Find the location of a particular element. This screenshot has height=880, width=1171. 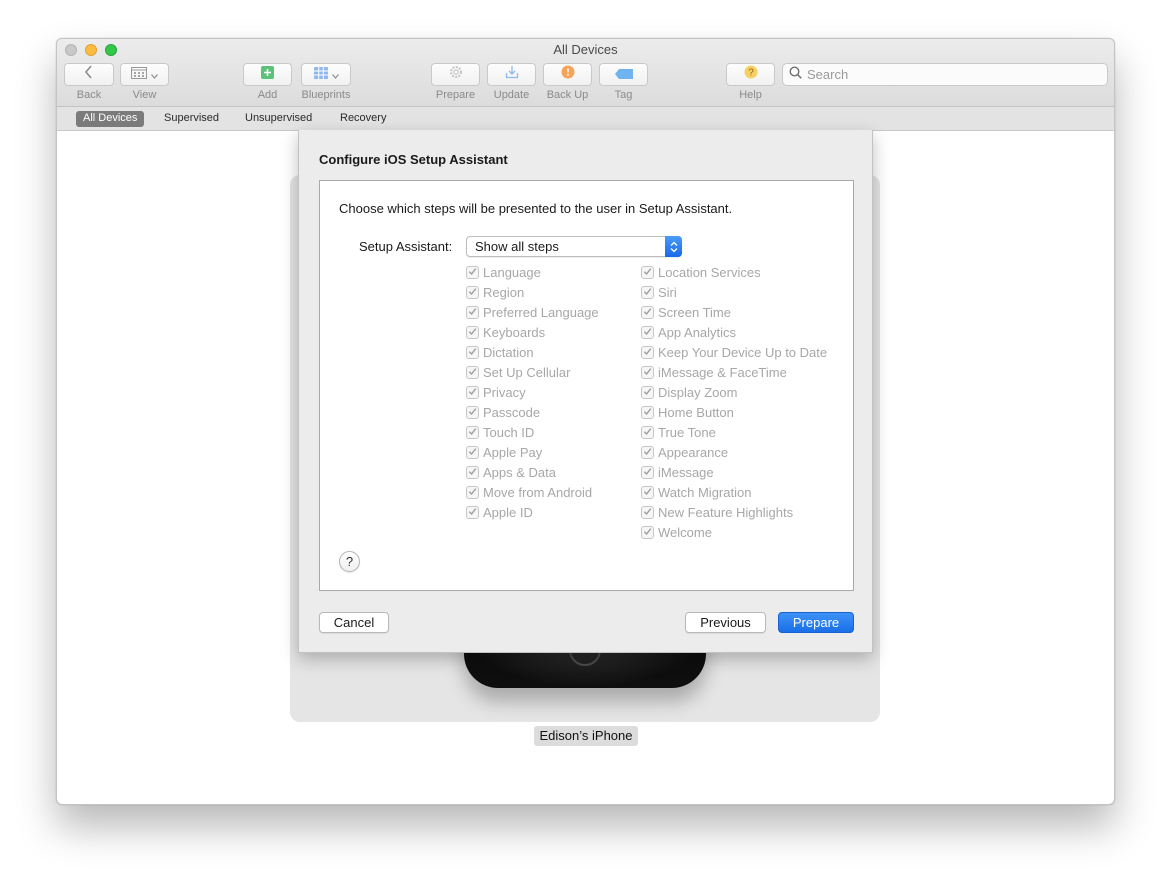

help-button: ? is located at coordinates (349, 561).